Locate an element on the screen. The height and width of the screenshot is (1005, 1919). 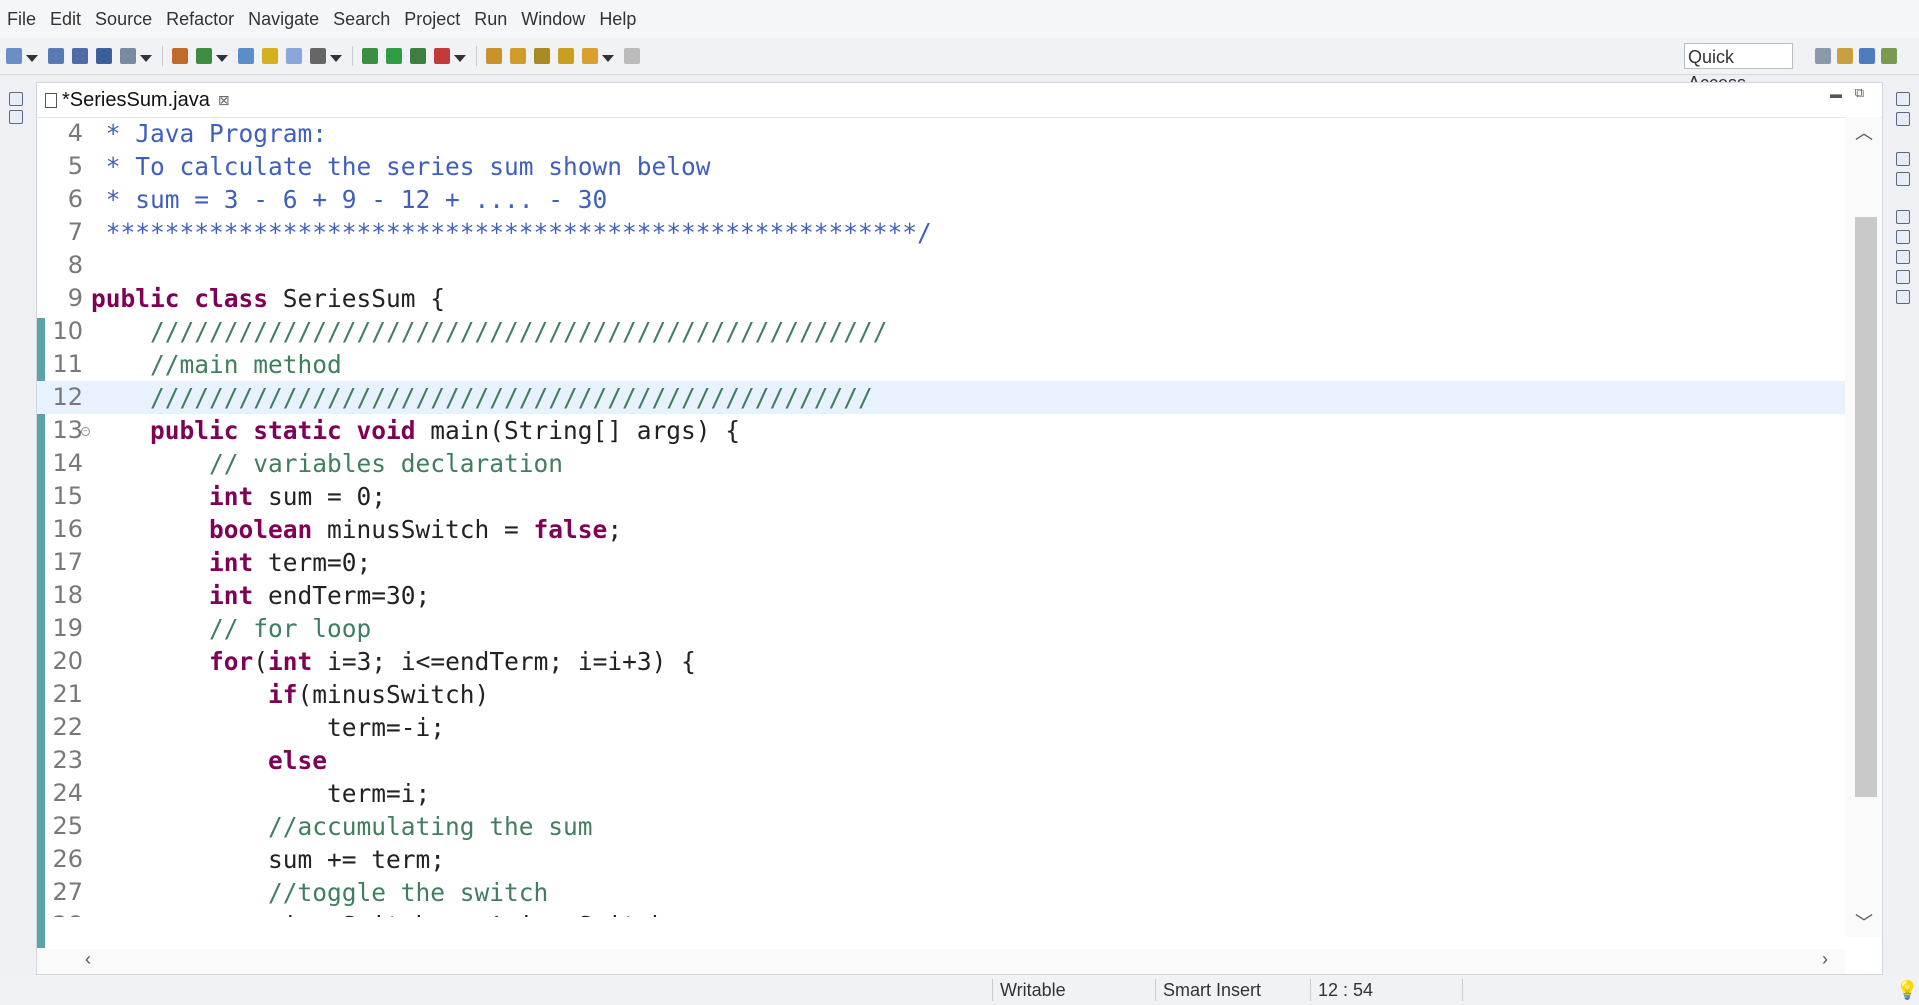
code-token: int is located at coordinates (290, 661).